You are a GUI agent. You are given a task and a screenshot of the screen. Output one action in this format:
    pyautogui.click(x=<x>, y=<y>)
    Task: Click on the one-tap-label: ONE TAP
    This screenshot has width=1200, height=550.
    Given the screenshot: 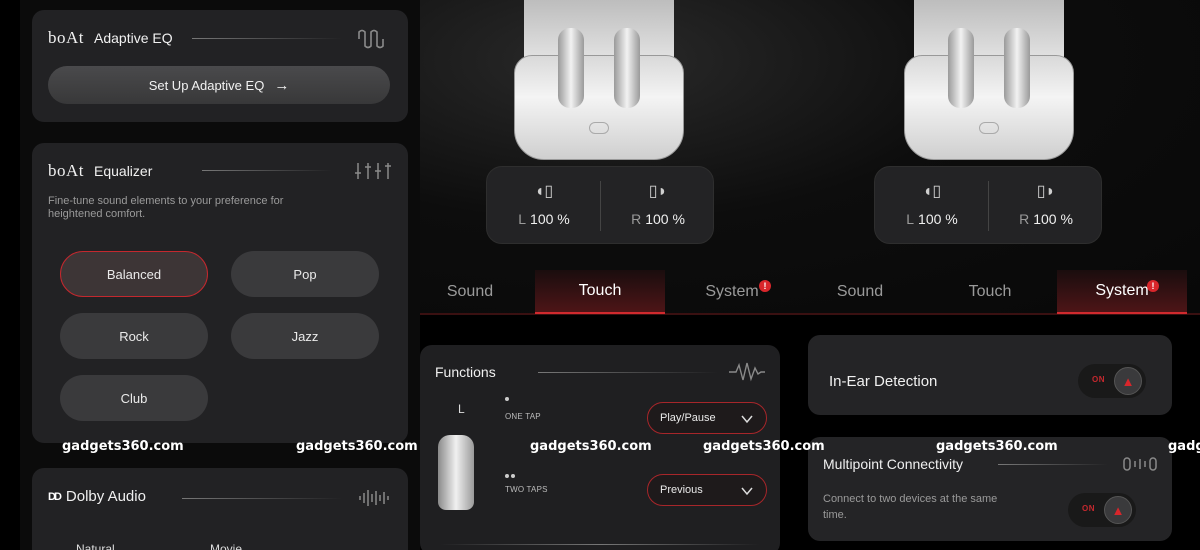 What is the action you would take?
    pyautogui.click(x=523, y=416)
    